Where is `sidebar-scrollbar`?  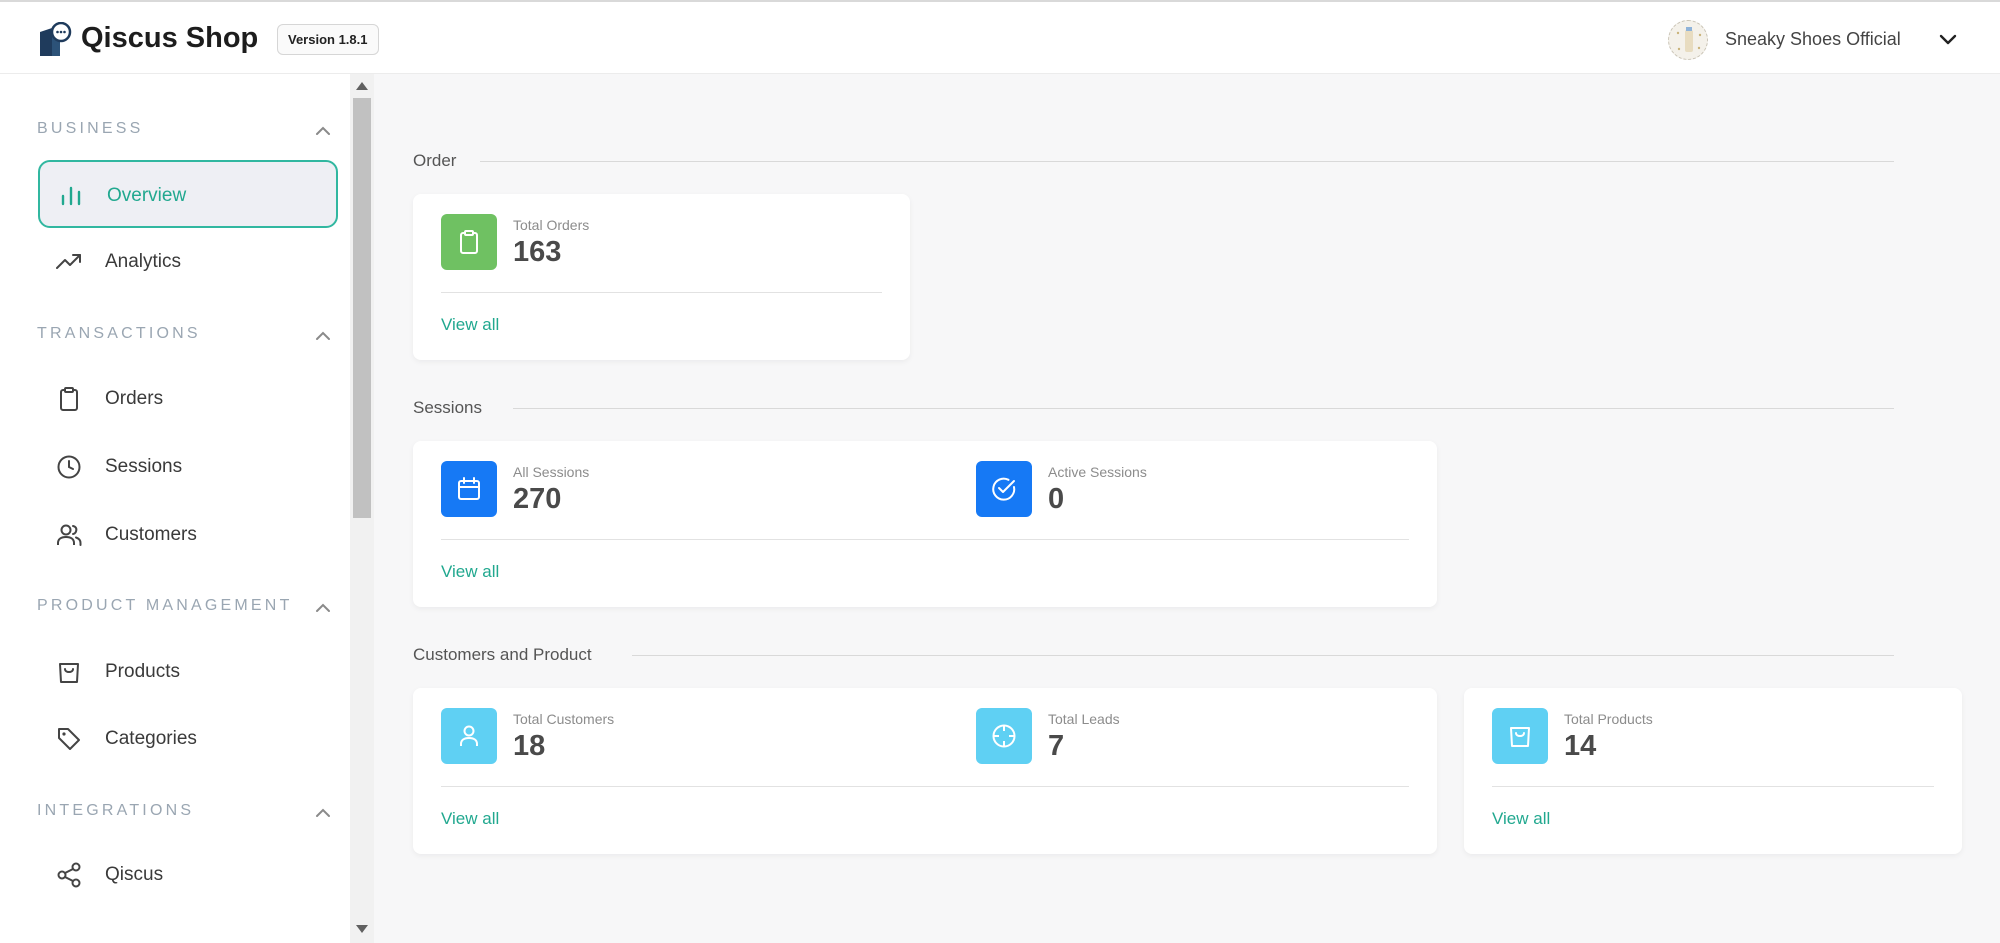
sidebar-scrollbar is located at coordinates (362, 508).